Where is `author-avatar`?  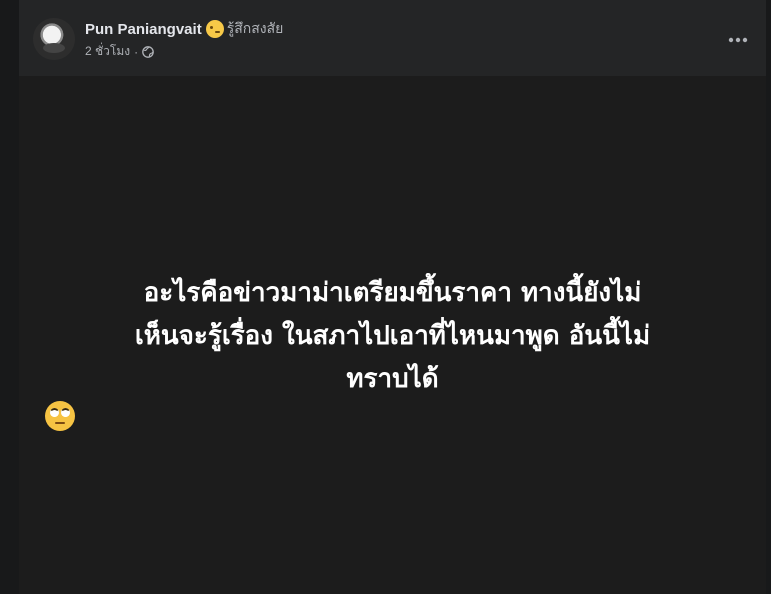
author-avatar is located at coordinates (54, 39).